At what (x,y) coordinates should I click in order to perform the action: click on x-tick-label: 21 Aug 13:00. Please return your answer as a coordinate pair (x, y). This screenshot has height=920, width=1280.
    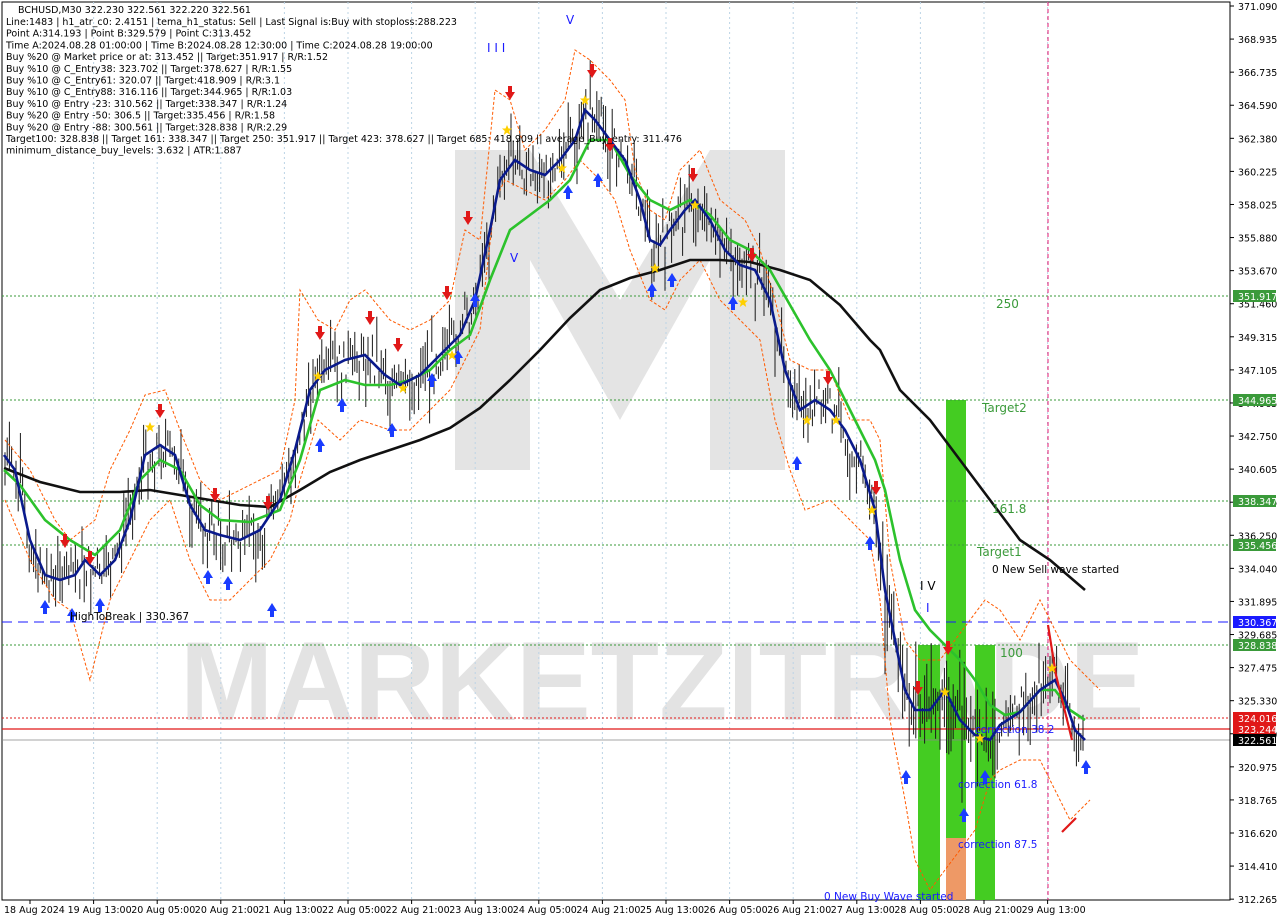
    Looking at the image, I should click on (290, 910).